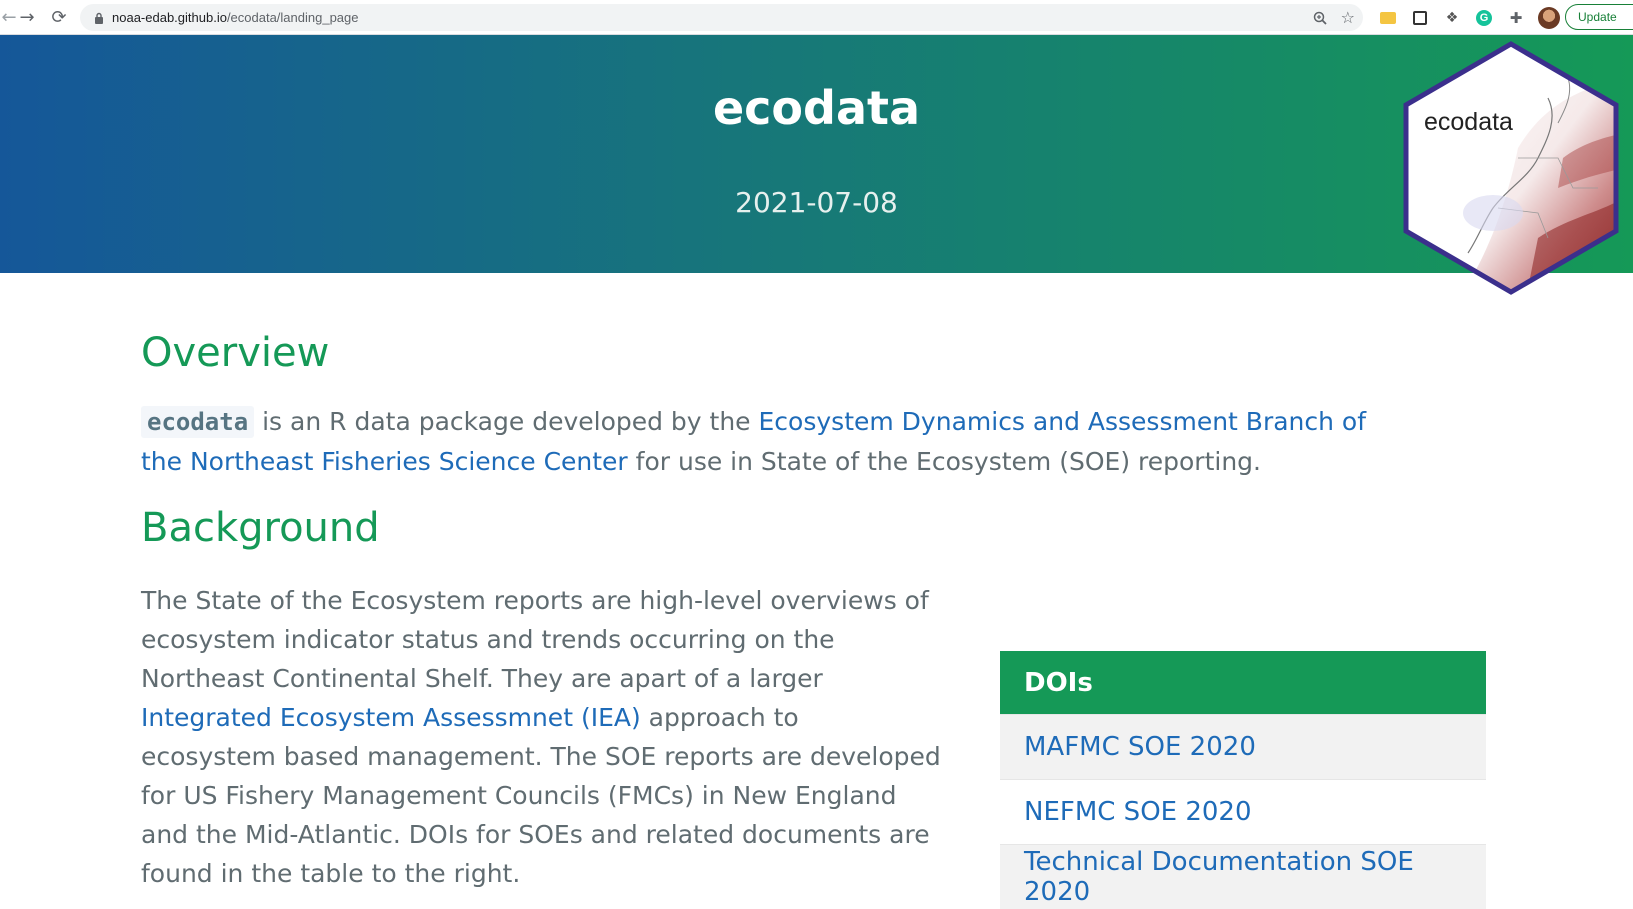  I want to click on table-row: NEFMC SOE 2020, so click(1243, 812).